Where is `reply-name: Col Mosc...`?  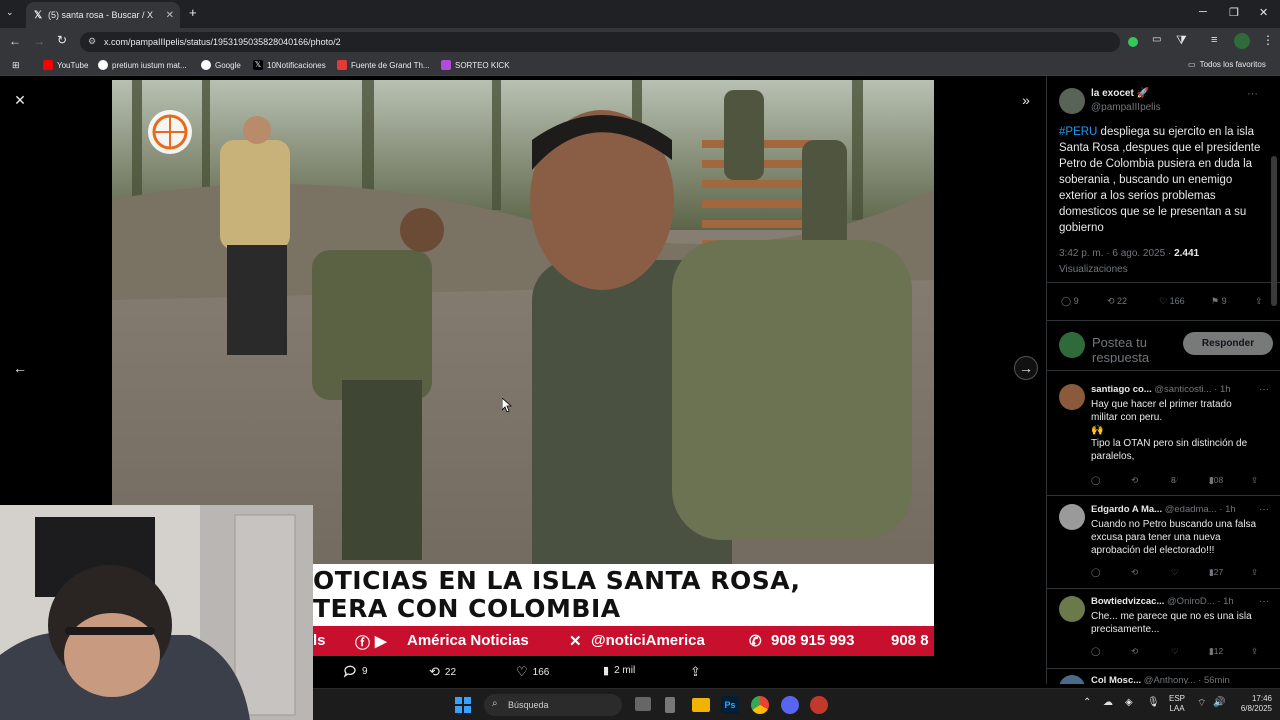
reply-name: Col Mosc... is located at coordinates (1116, 679).